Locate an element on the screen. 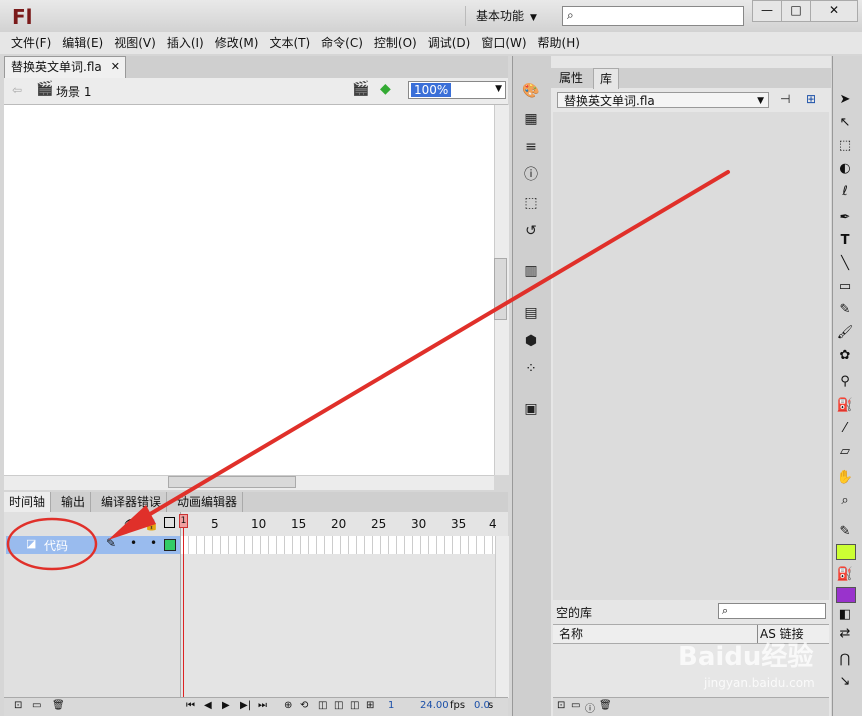  play-icon: ▶ is located at coordinates (226, 705).